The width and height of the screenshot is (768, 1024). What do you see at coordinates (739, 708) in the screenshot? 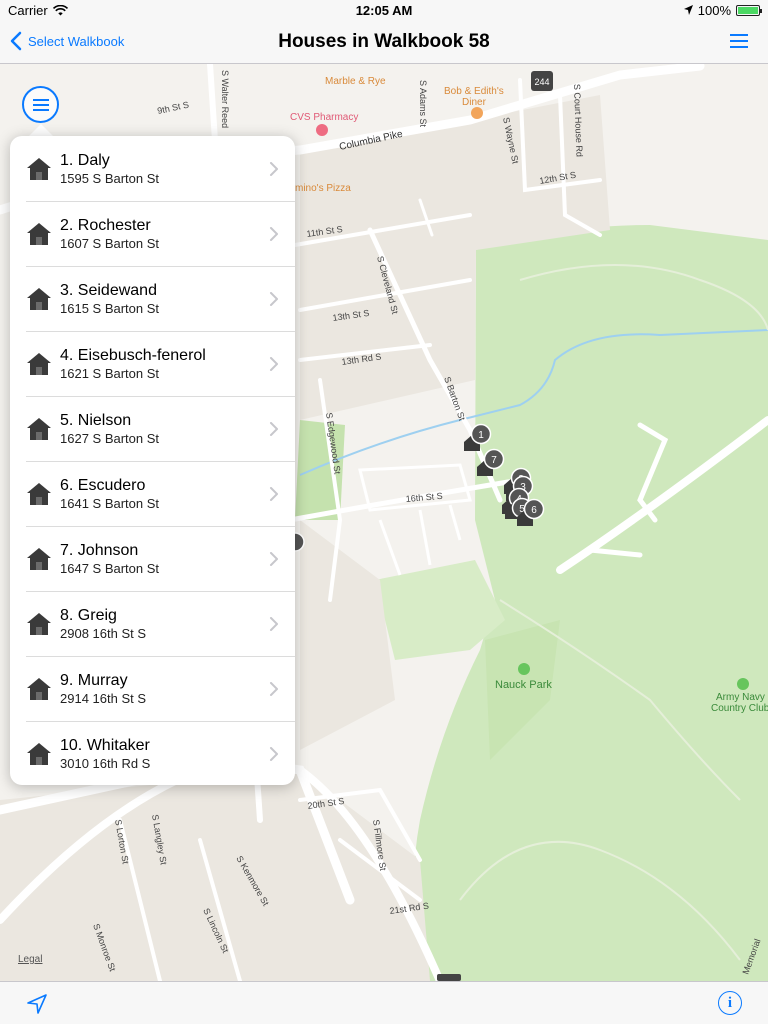
I see `poi-label-country-club: Country Club` at bounding box center [739, 708].